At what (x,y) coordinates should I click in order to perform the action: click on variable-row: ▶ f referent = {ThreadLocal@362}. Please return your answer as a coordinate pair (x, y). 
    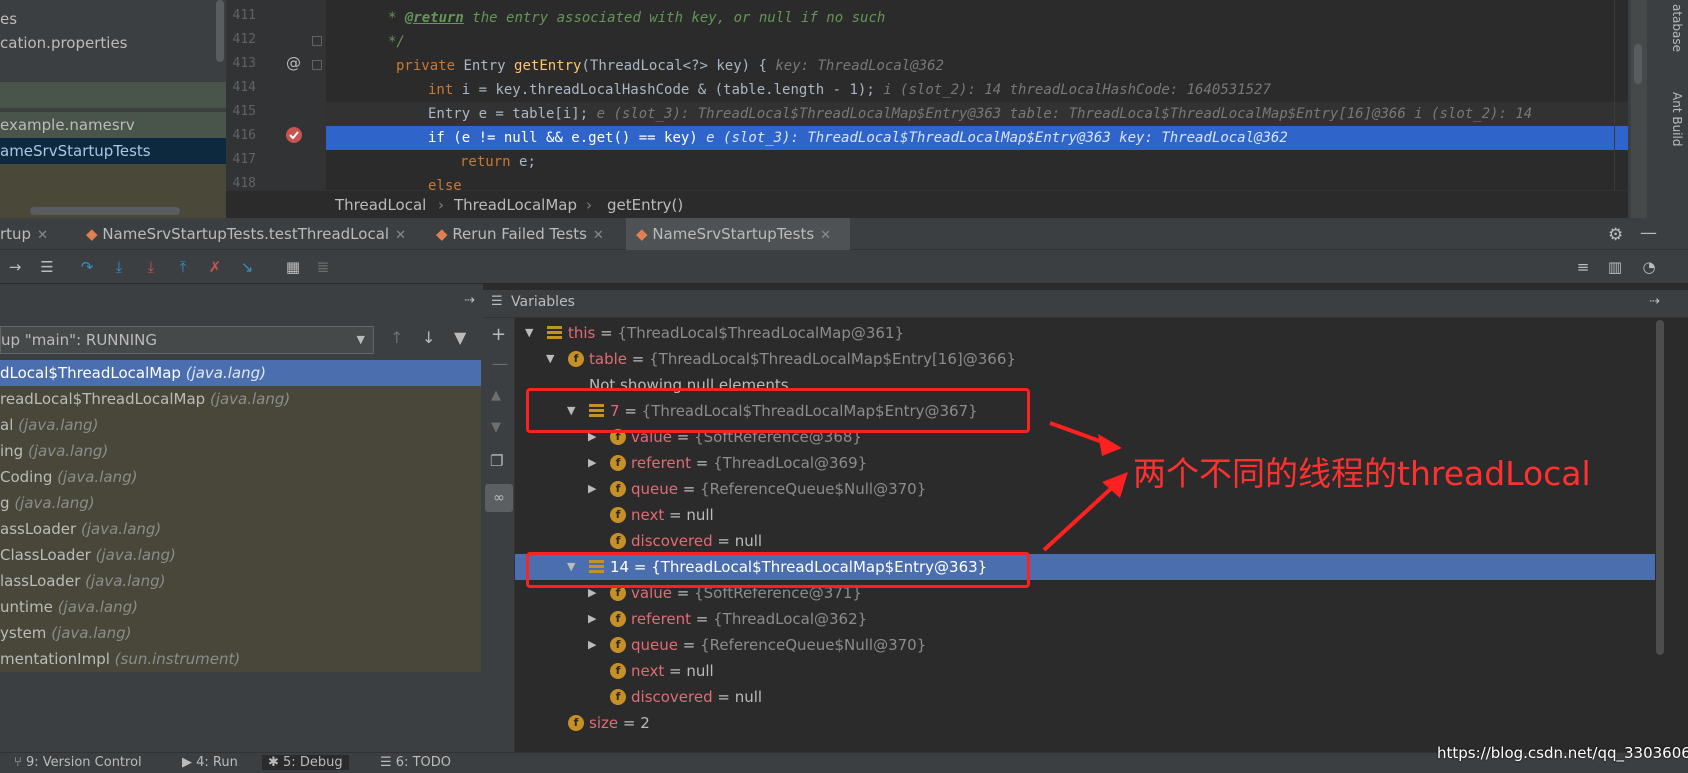
    Looking at the image, I should click on (1085, 619).